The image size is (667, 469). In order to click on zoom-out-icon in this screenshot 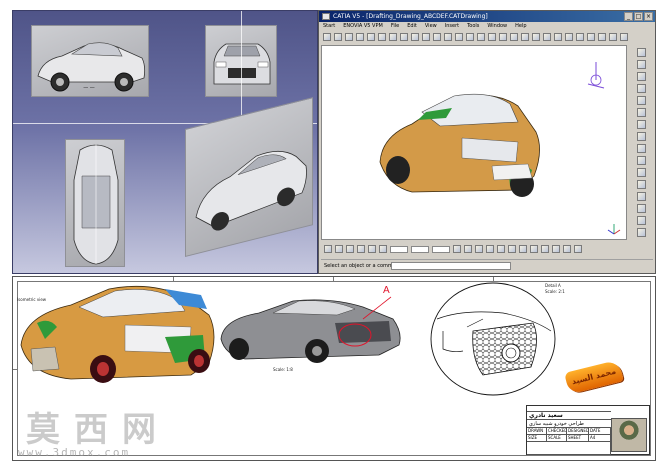, I will do `click(383, 249)`.